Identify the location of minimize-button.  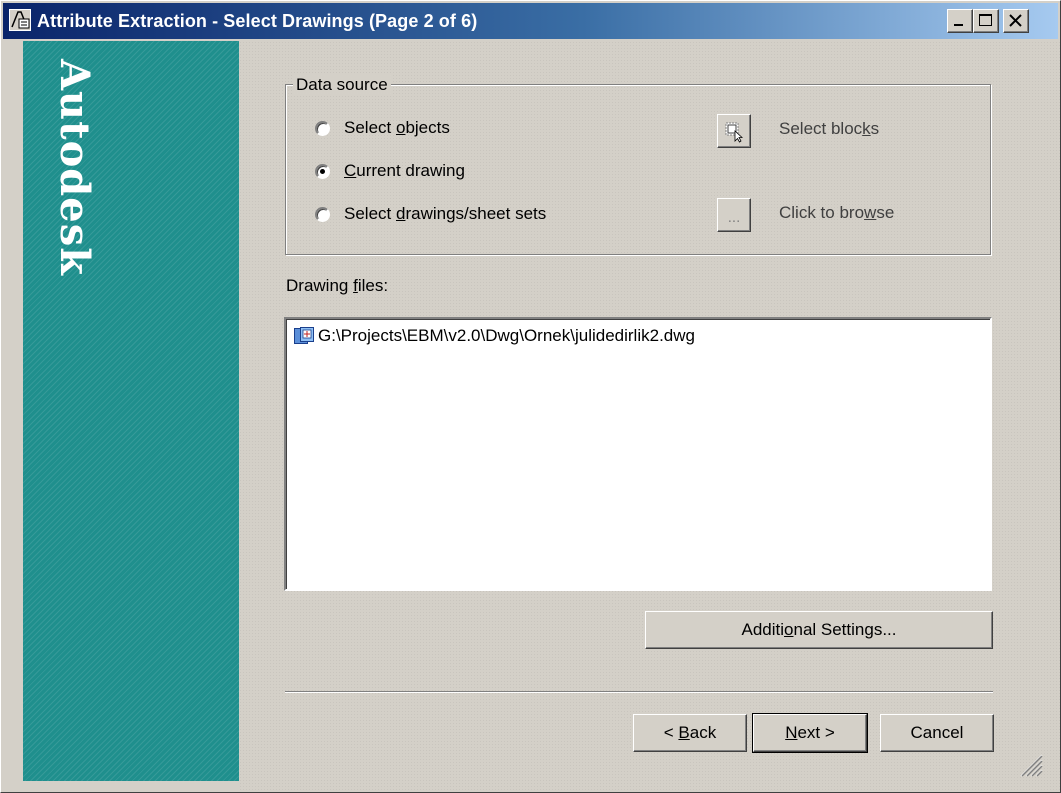
(960, 21).